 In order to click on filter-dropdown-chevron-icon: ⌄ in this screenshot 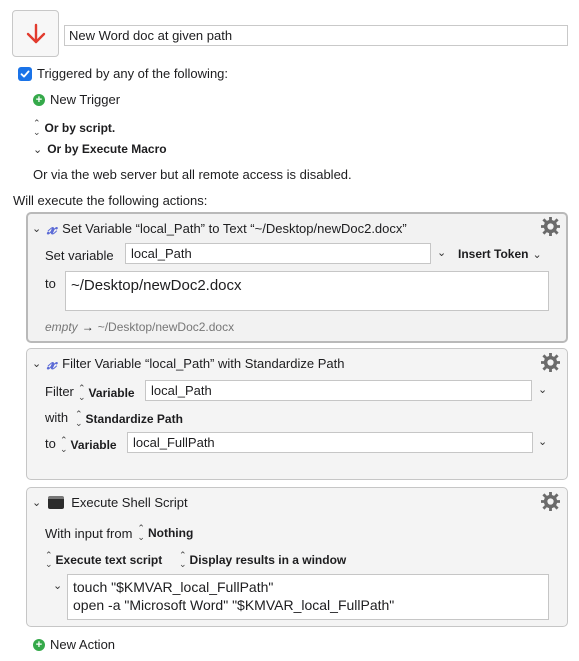, I will do `click(542, 389)`.